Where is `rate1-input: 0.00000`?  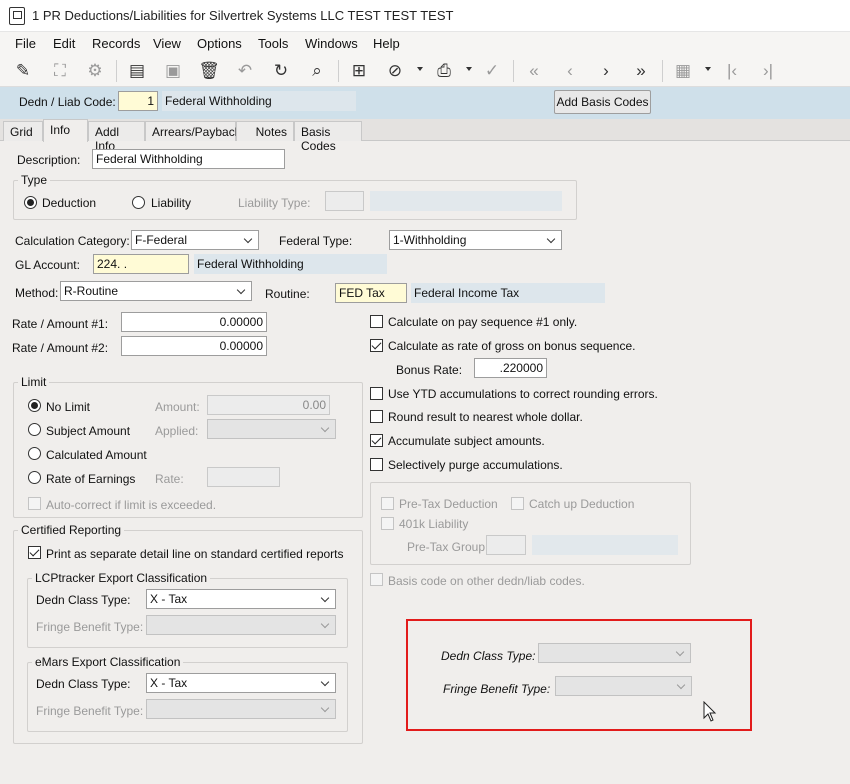
rate1-input: 0.00000 is located at coordinates (194, 322).